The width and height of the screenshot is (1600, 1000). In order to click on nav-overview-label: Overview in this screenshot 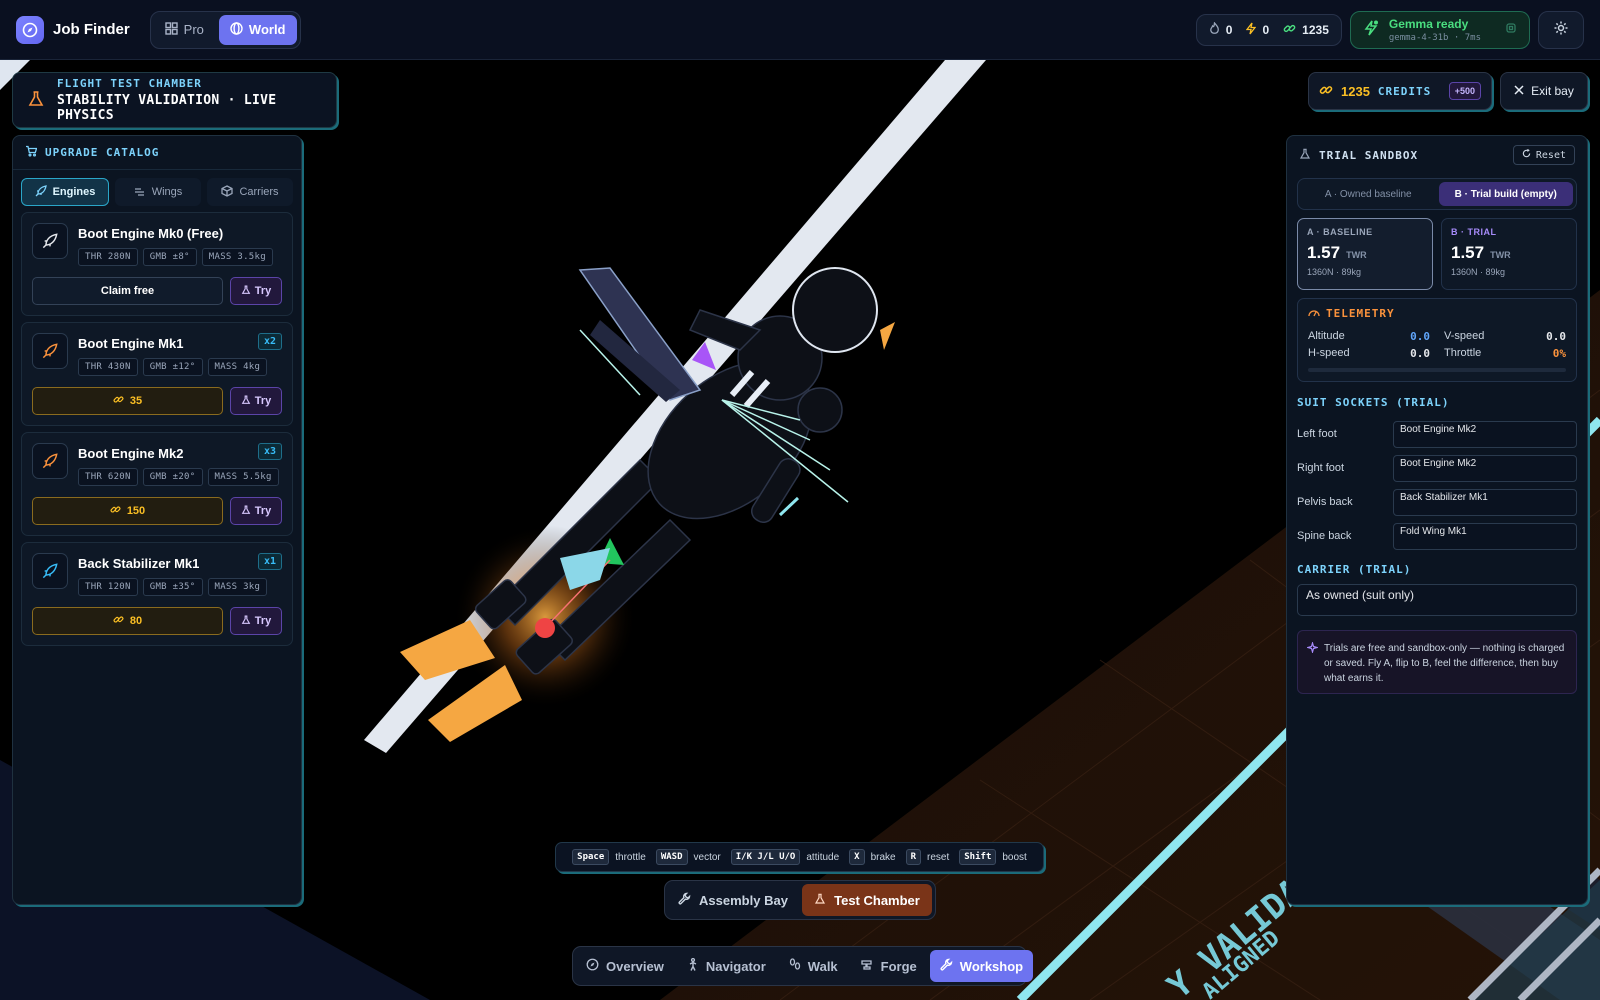, I will do `click(635, 966)`.